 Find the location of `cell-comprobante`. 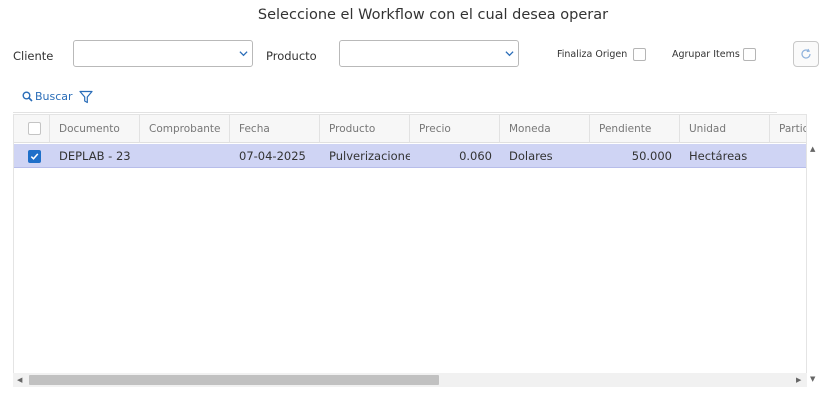

cell-comprobante is located at coordinates (185, 156).